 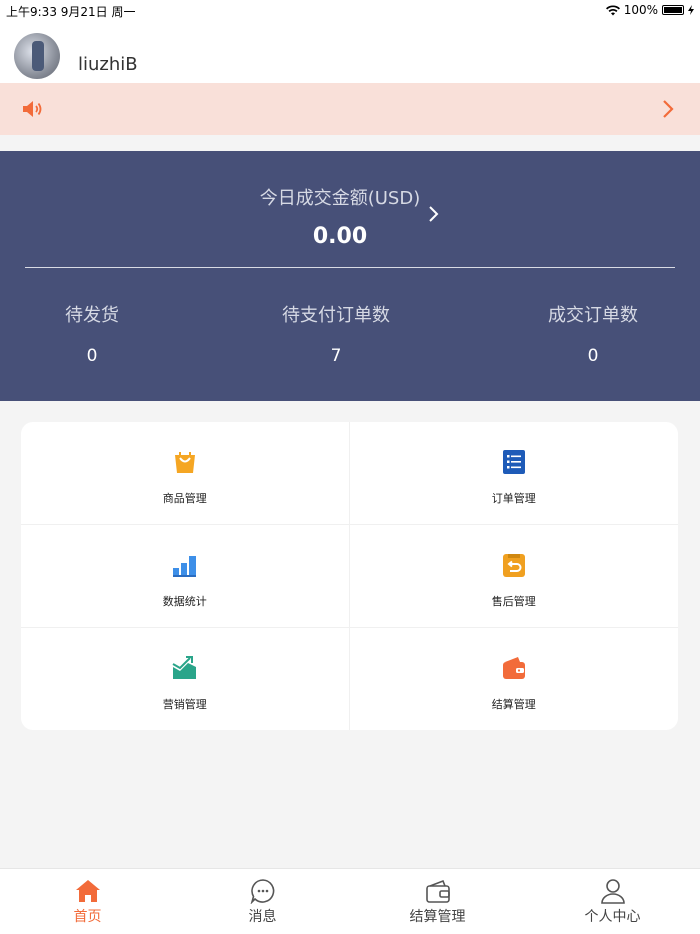 I want to click on tab-label: 消息, so click(x=262, y=917).